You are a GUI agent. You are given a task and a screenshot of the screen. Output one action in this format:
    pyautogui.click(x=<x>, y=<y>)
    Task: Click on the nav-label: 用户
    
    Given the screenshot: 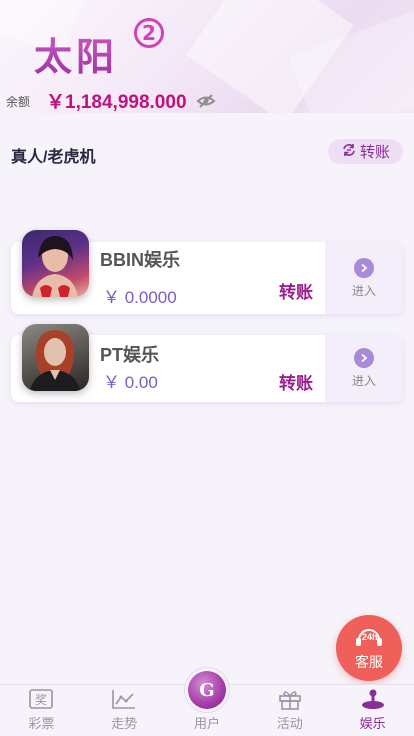 What is the action you would take?
    pyautogui.click(x=206, y=723)
    